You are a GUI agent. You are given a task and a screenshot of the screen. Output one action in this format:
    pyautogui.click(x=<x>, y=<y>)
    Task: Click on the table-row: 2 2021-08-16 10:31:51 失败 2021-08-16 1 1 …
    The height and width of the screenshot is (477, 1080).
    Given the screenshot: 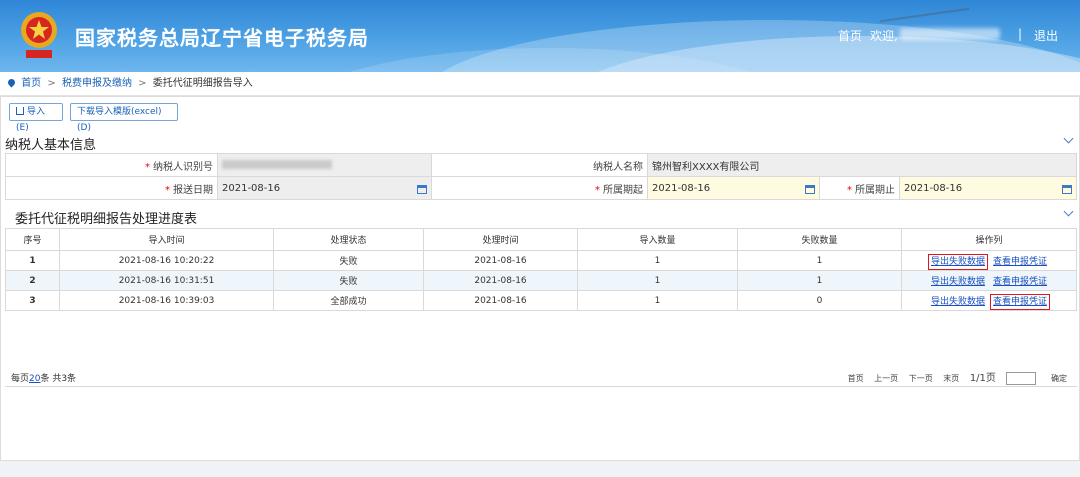 What is the action you would take?
    pyautogui.click(x=541, y=280)
    